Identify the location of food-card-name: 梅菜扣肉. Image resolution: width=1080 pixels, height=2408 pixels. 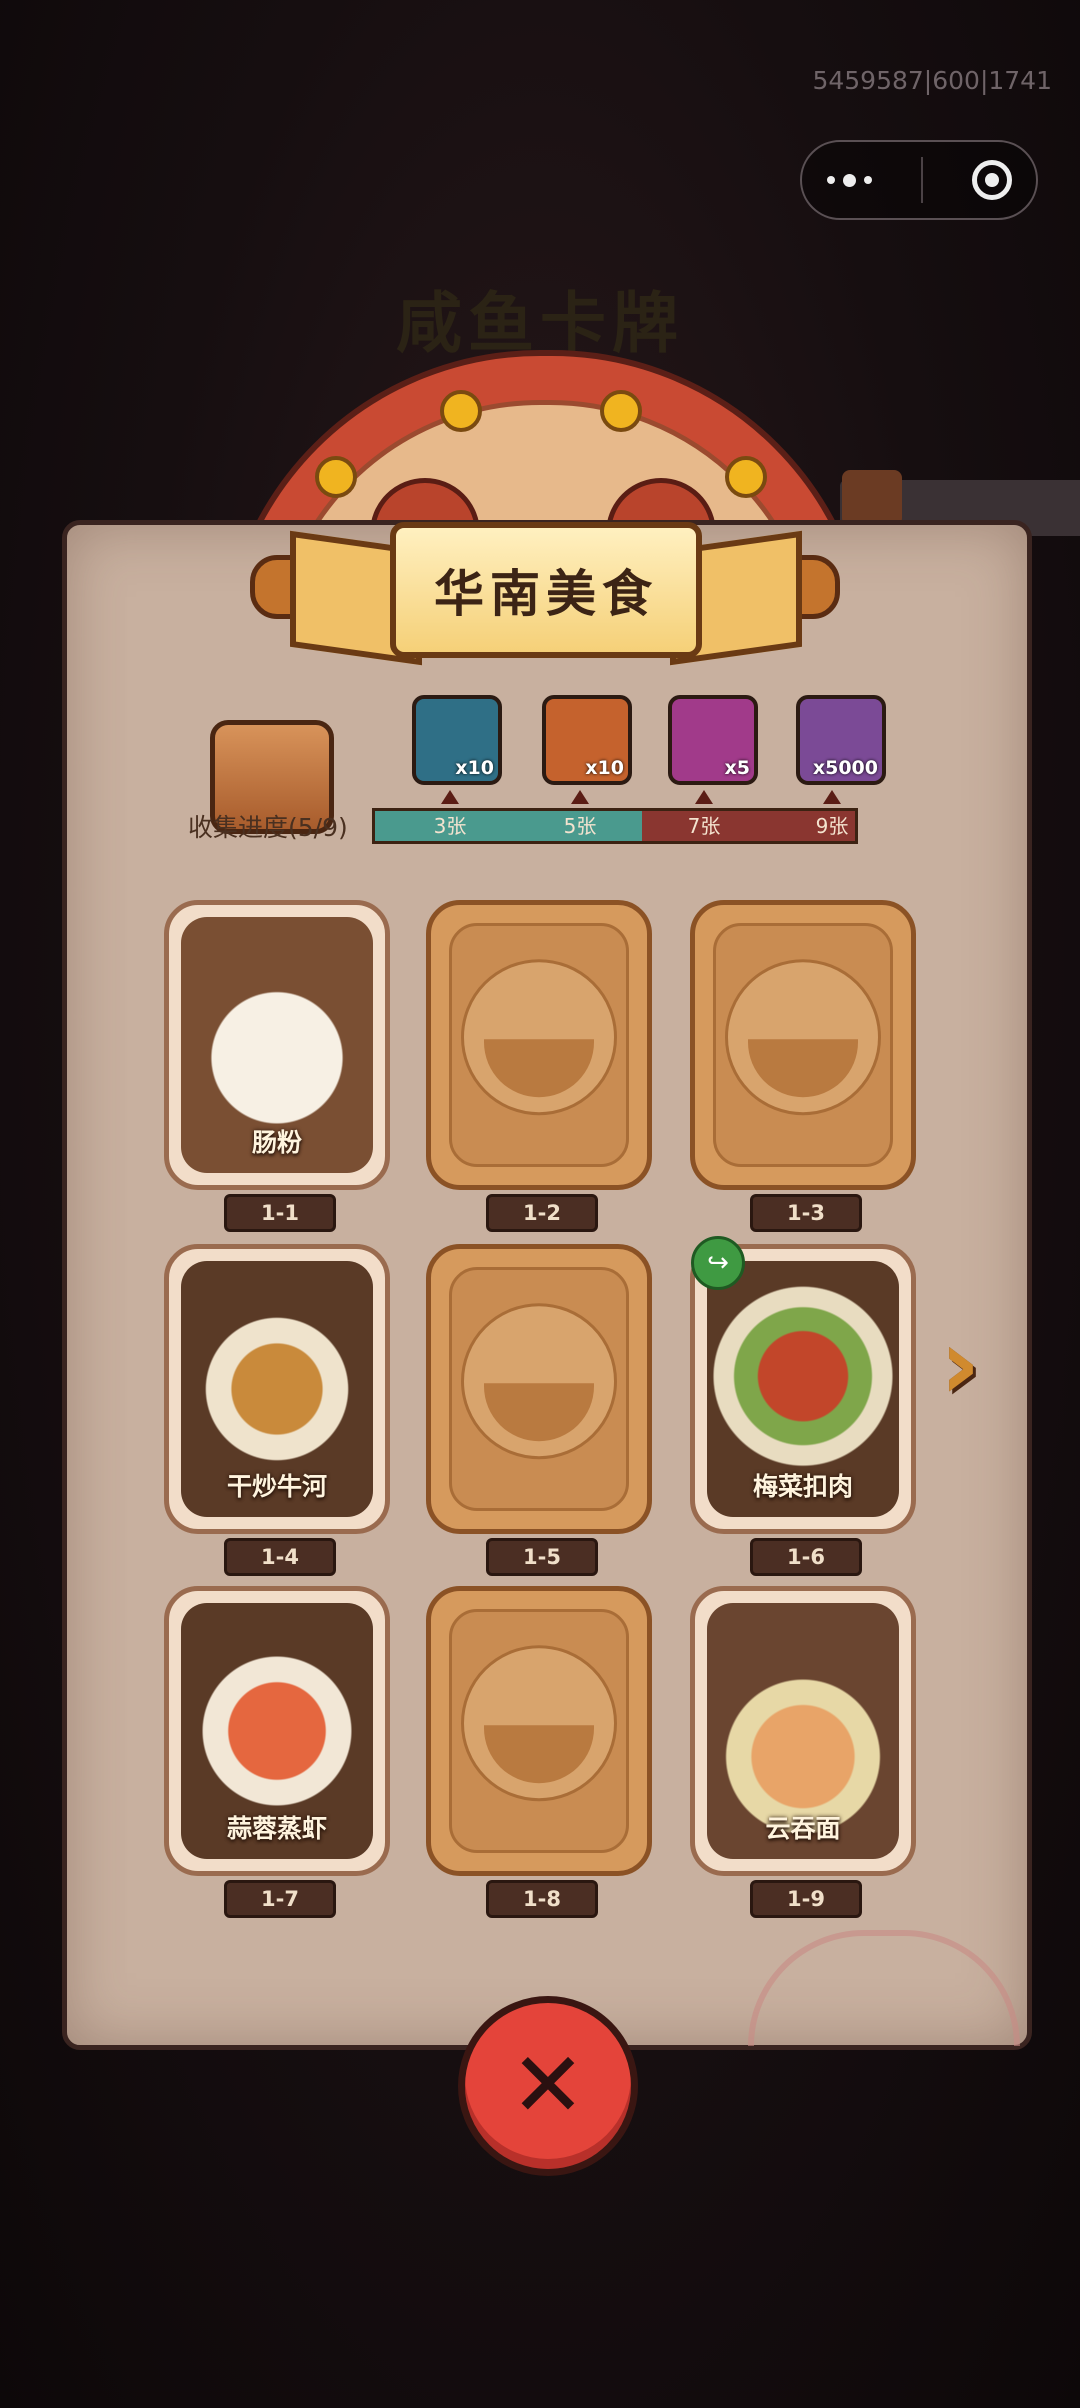
(802, 1486).